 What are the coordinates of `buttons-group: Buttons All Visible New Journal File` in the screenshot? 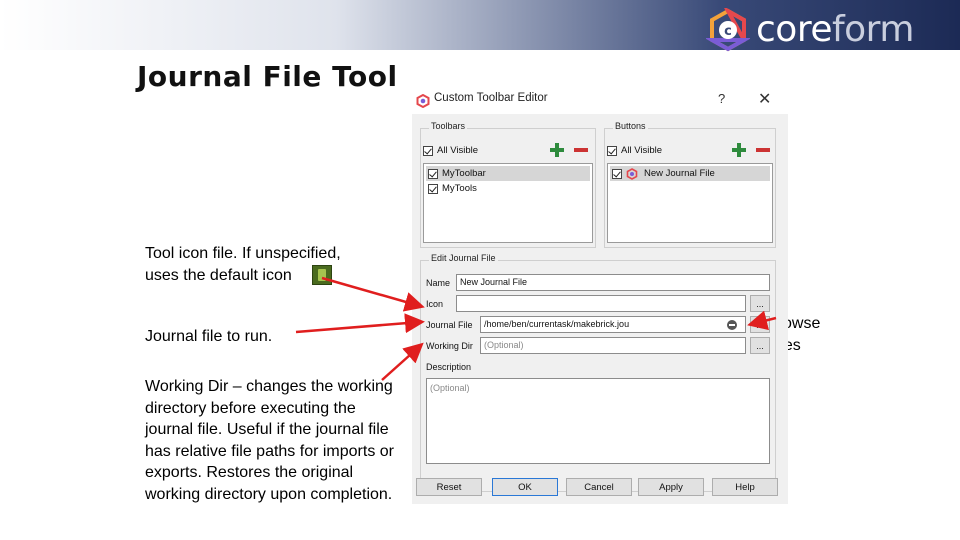 It's located at (690, 184).